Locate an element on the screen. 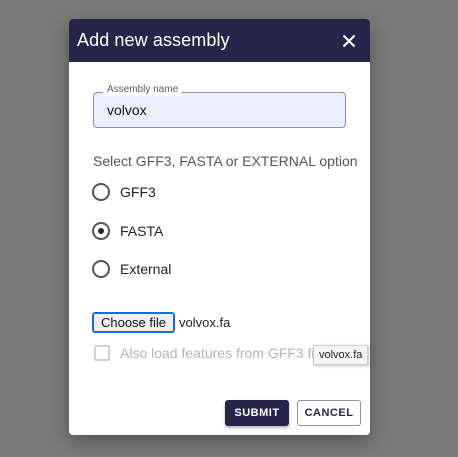 The height and width of the screenshot is (457, 458). close-button is located at coordinates (349, 41).